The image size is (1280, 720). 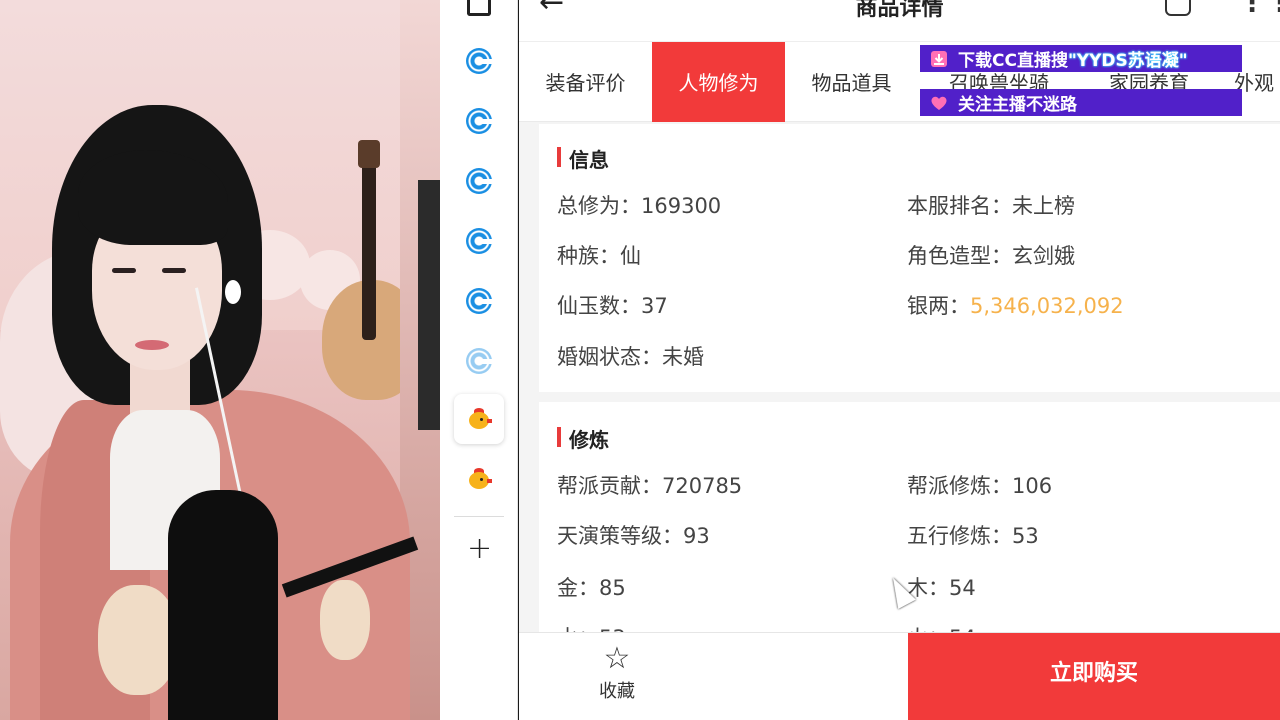 I want to click on field-total-cultivation: 总修为：169300, so click(x=639, y=206).